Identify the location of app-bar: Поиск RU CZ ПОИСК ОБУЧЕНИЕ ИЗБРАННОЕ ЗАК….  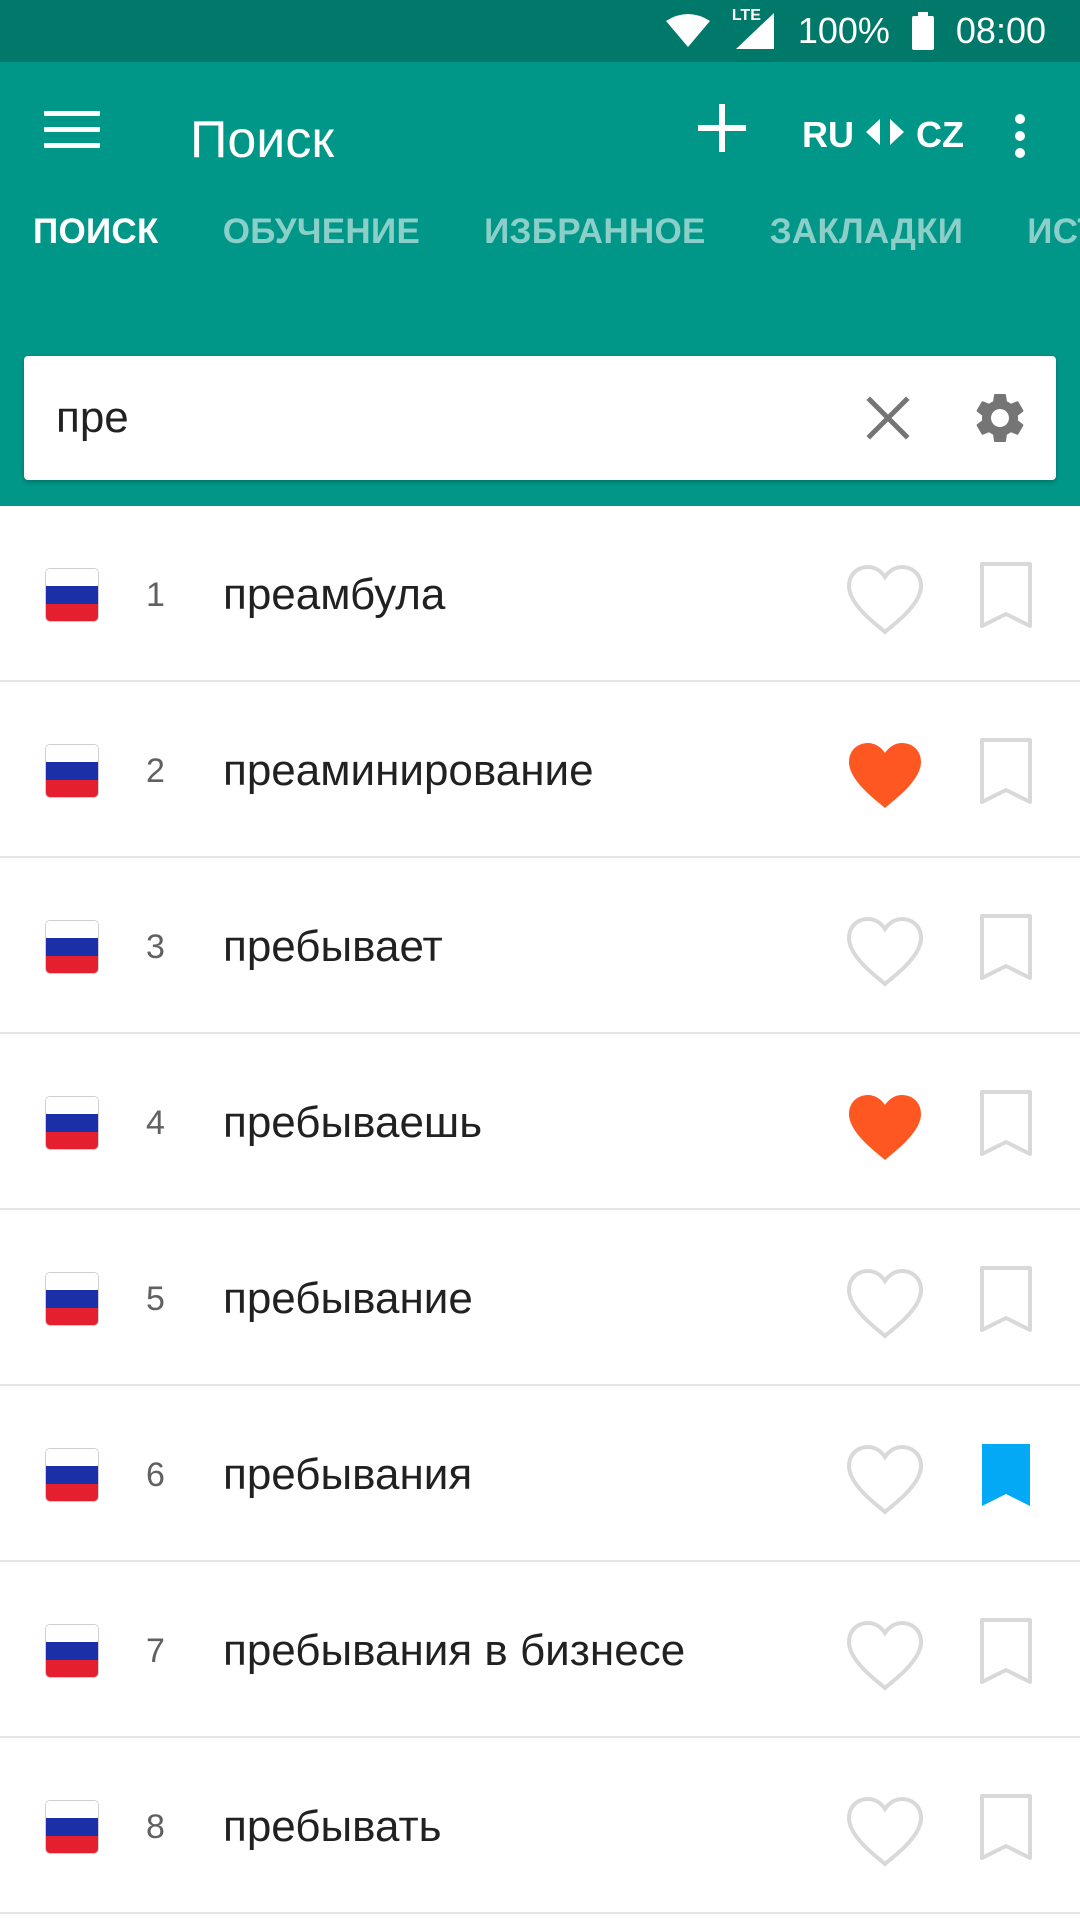
(540, 169).